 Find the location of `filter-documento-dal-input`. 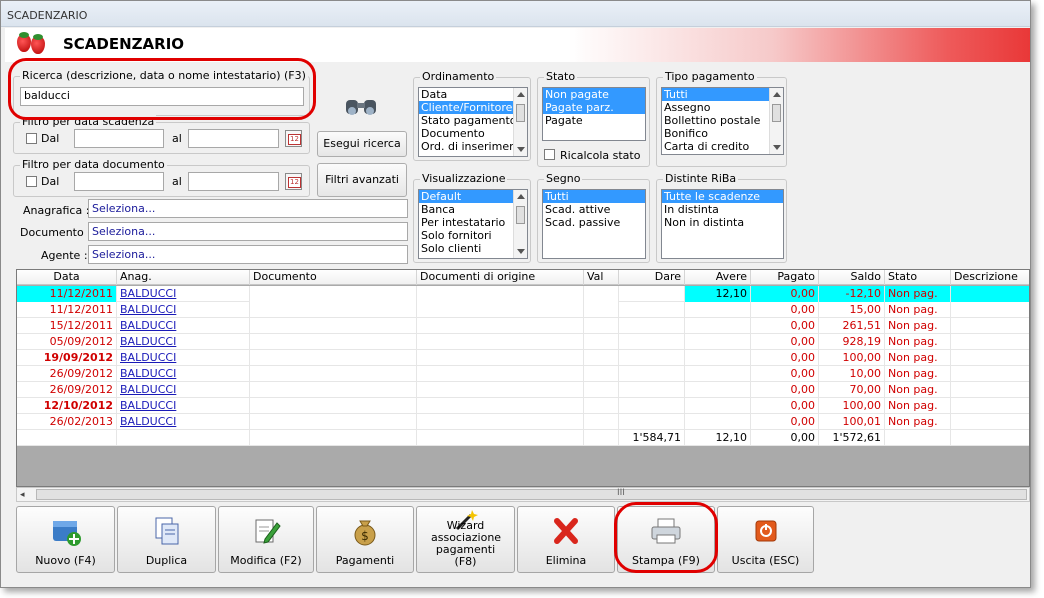

filter-documento-dal-input is located at coordinates (119, 181).